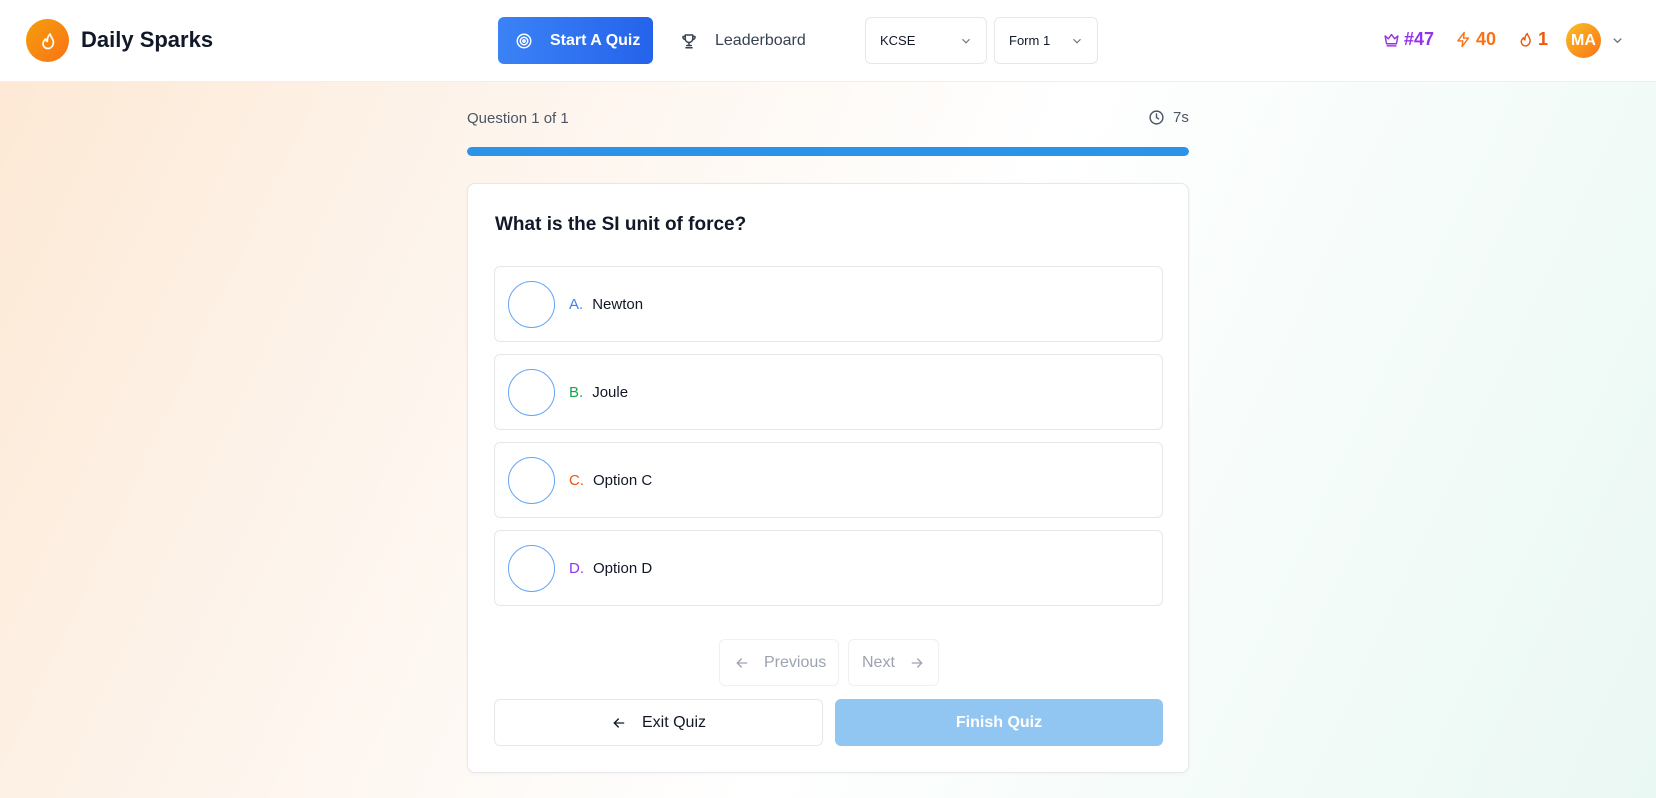  I want to click on option-letter: A., so click(576, 304).